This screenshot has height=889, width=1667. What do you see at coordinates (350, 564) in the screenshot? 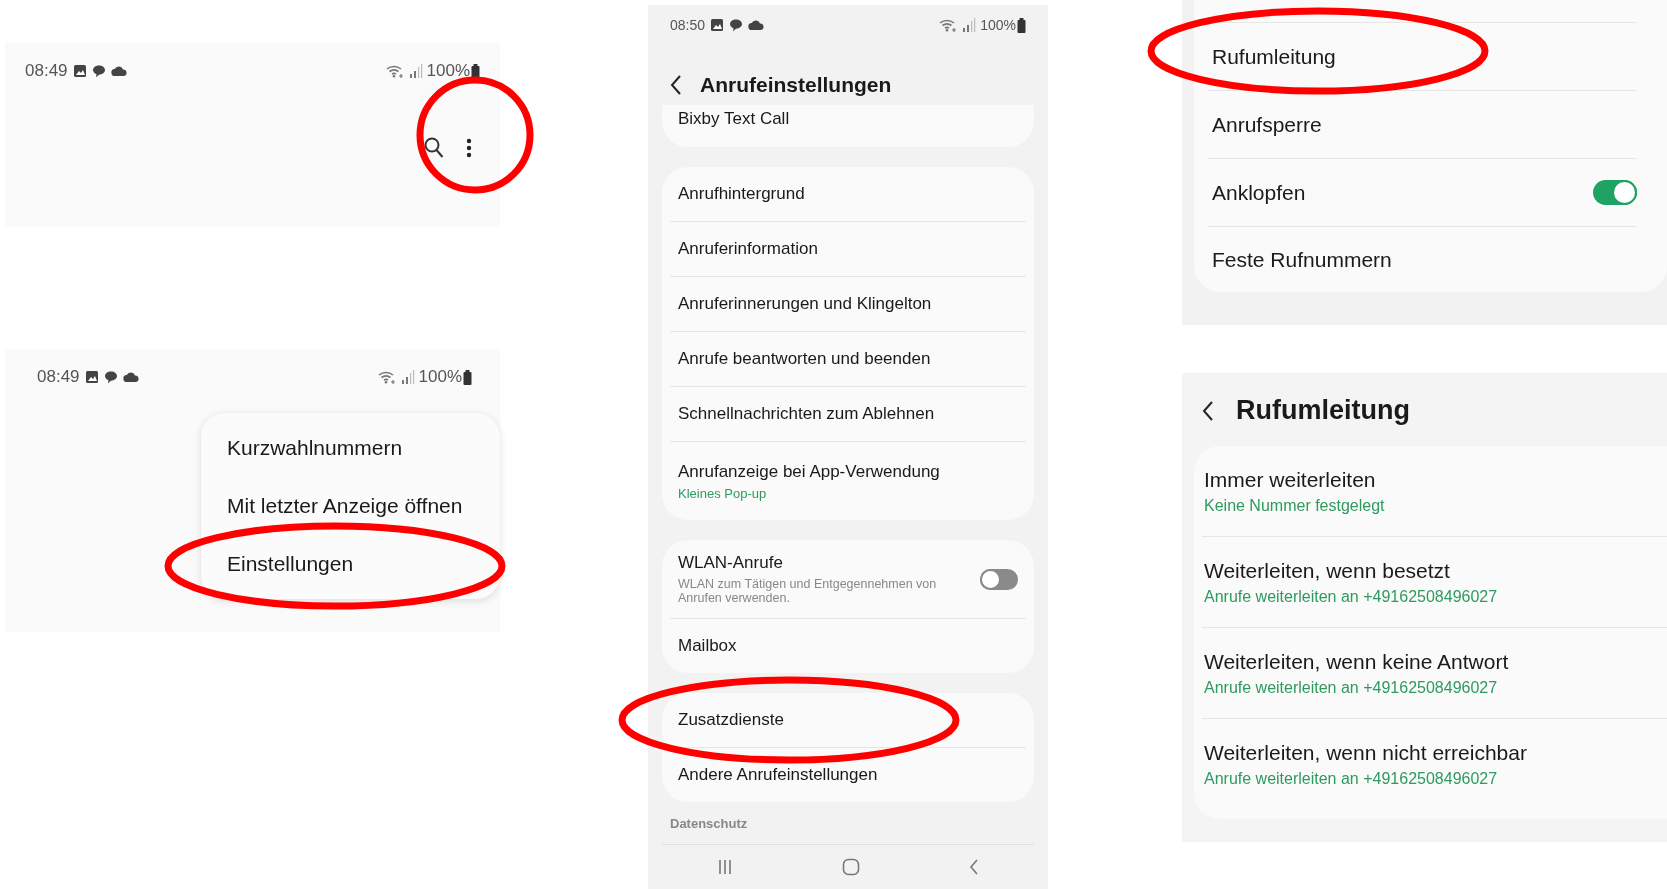
I see `menu-item: Einstellungen` at bounding box center [350, 564].